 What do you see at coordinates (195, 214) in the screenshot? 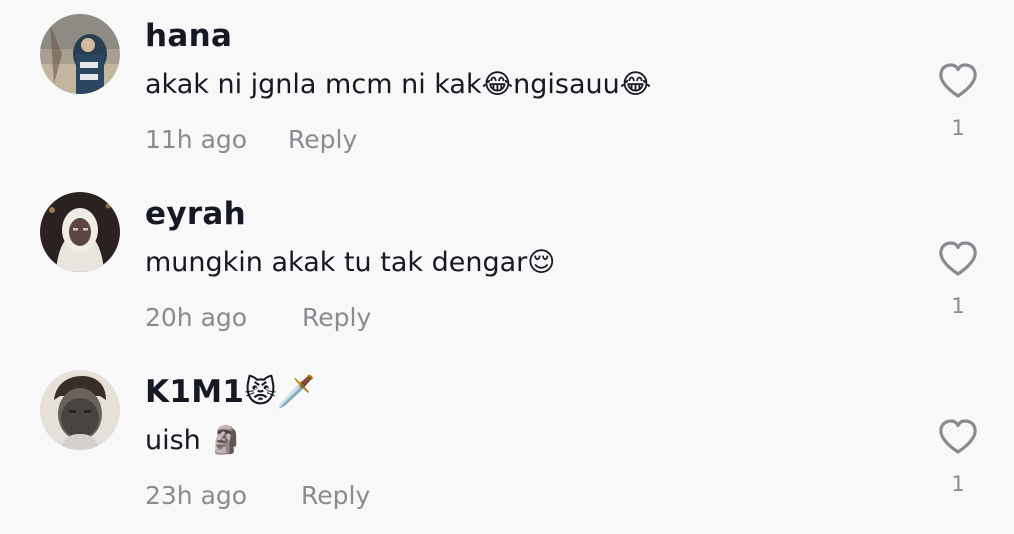
I see `username: eyrah` at bounding box center [195, 214].